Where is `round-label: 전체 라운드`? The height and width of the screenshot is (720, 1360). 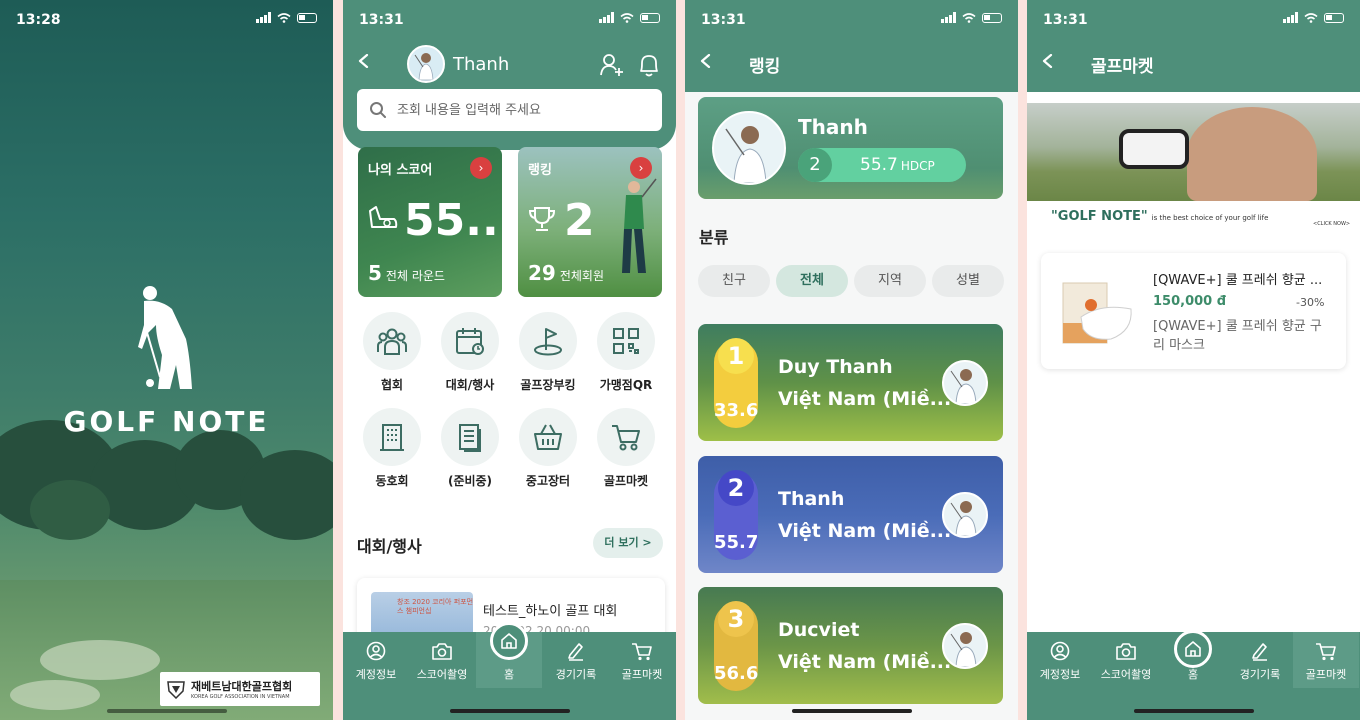
round-label: 전체 라운드 is located at coordinates (415, 276).